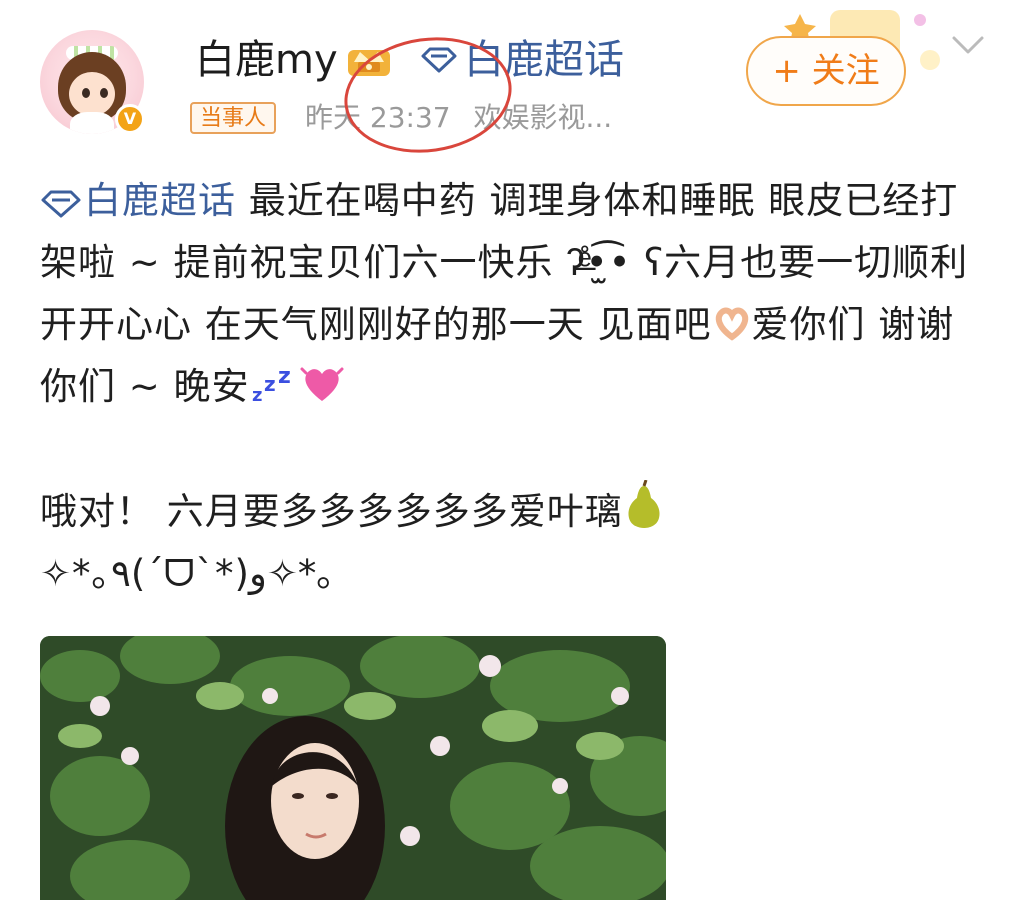  I want to click on post-text: 哦对！ 六月要多多多多多多爱叶璃, so click(331, 511).